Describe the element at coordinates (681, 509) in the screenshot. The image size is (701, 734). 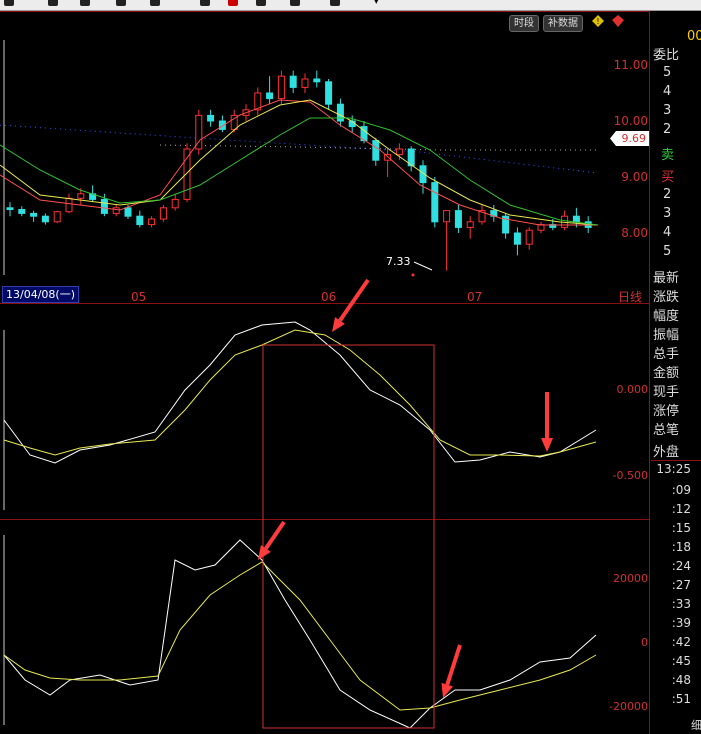
I see `tick-time: :12` at that location.